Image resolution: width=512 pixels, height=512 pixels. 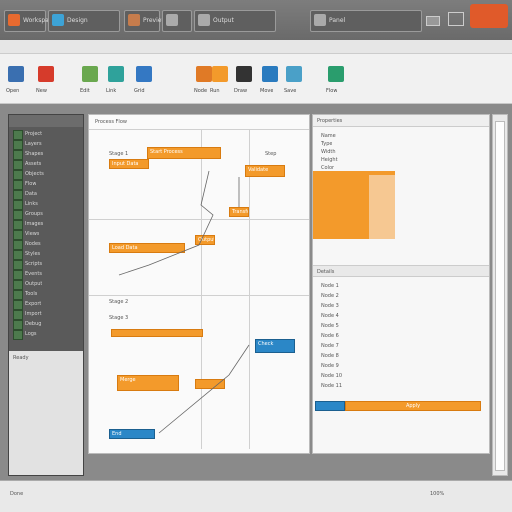 I want to click on props-list-item: Node 2, so click(x=330, y=296).